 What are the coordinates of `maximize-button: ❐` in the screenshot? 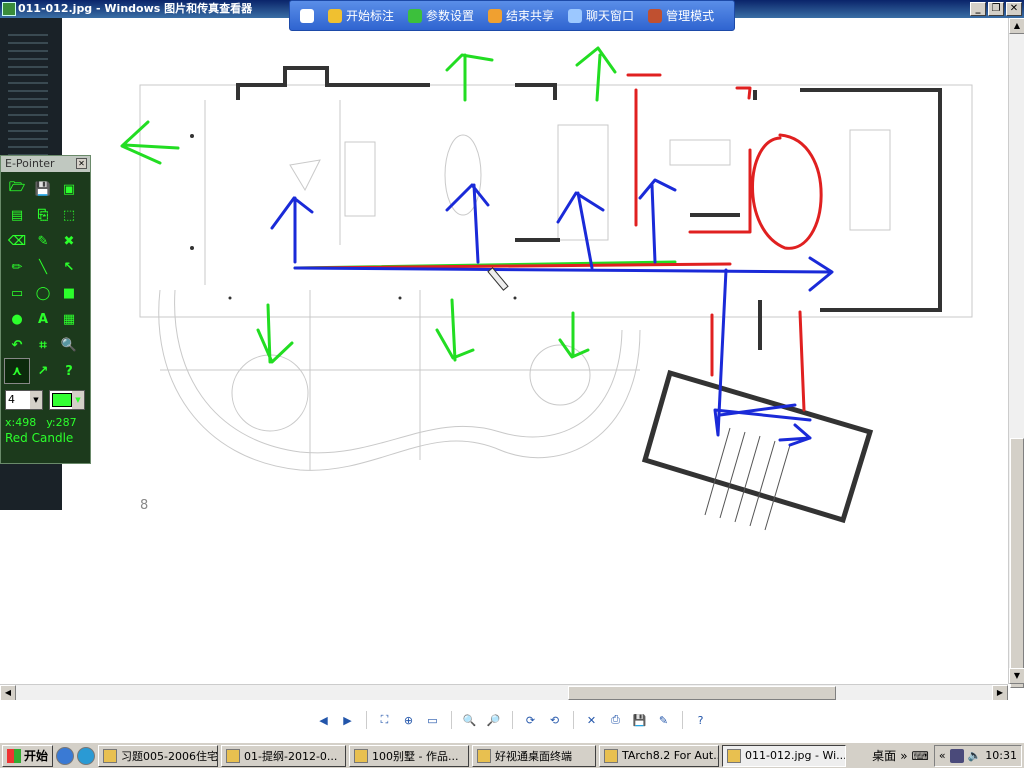 It's located at (996, 9).